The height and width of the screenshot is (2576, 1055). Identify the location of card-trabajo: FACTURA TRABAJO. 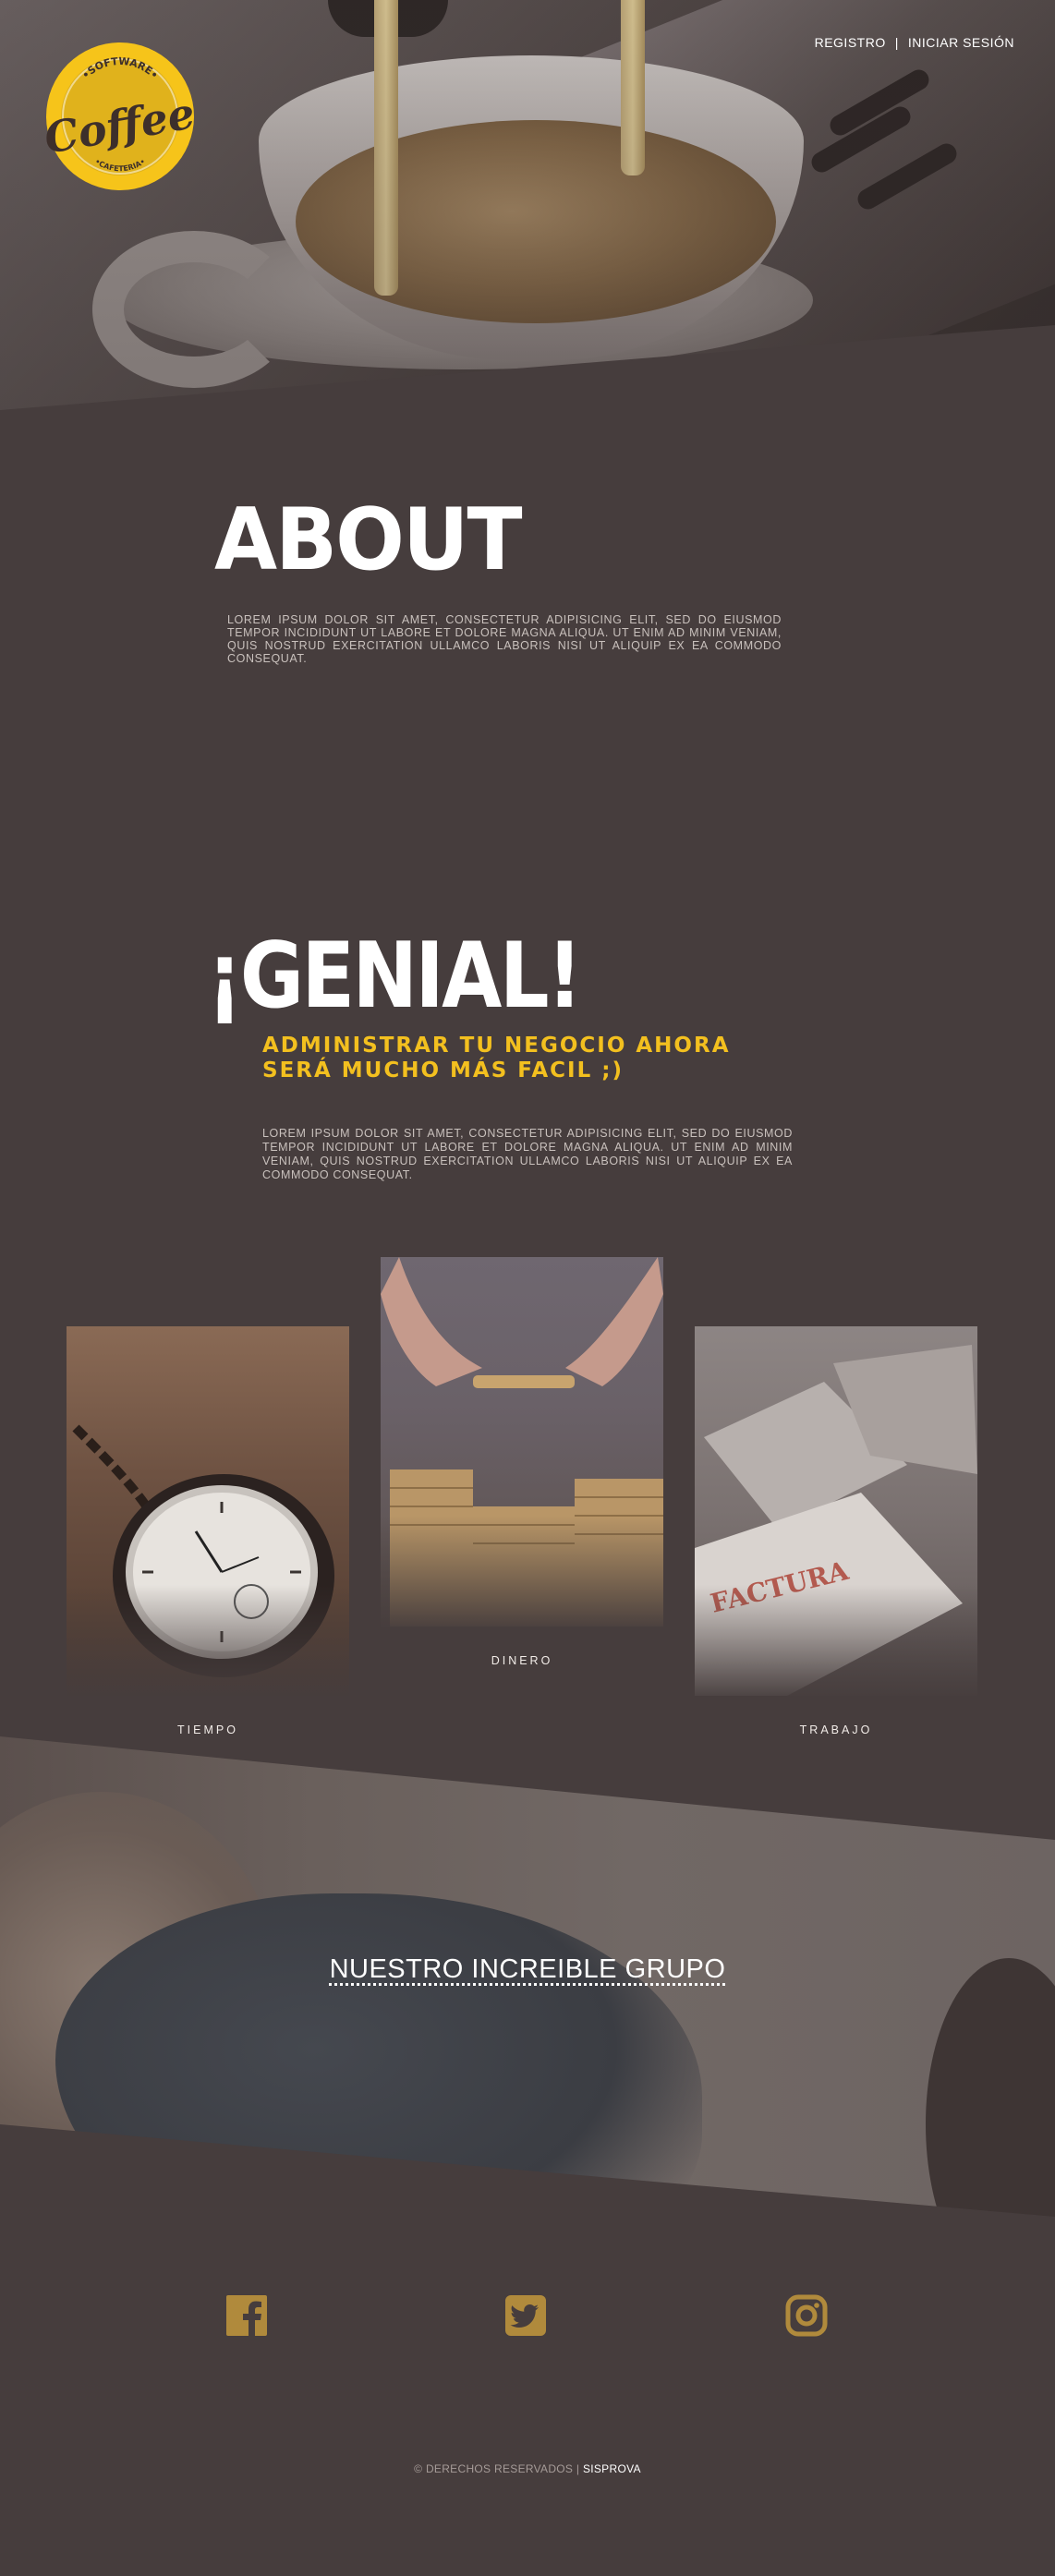
(836, 1531).